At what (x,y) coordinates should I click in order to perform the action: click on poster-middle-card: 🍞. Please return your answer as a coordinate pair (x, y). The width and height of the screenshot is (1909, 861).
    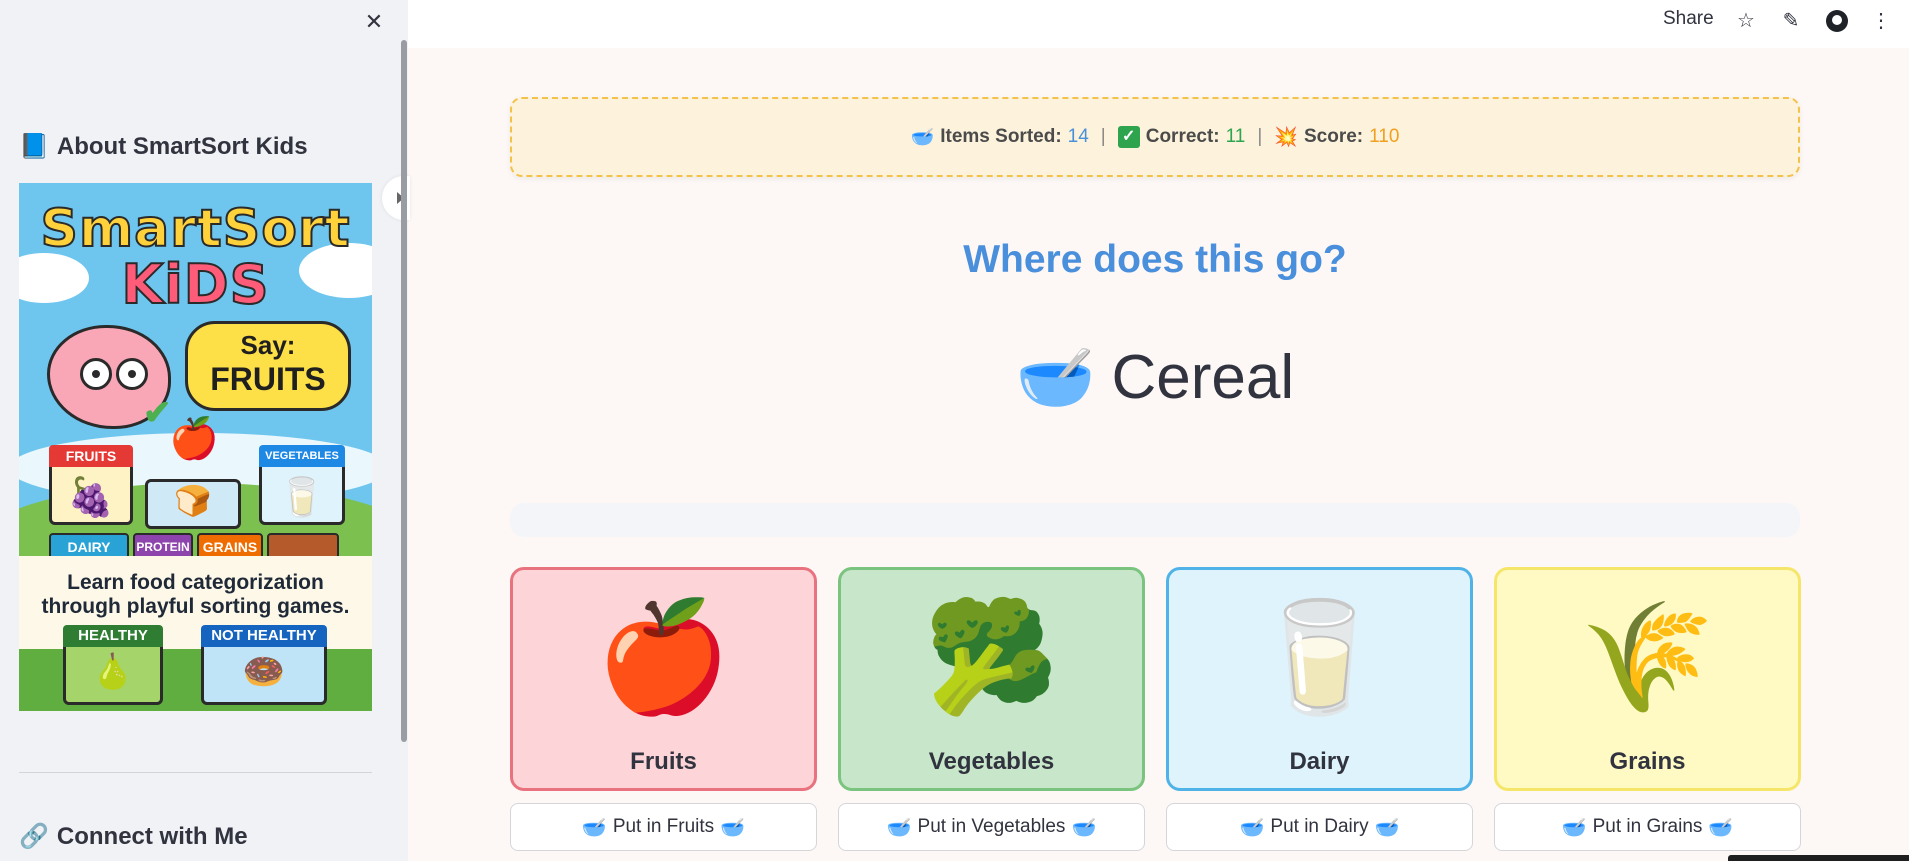
    Looking at the image, I should click on (193, 504).